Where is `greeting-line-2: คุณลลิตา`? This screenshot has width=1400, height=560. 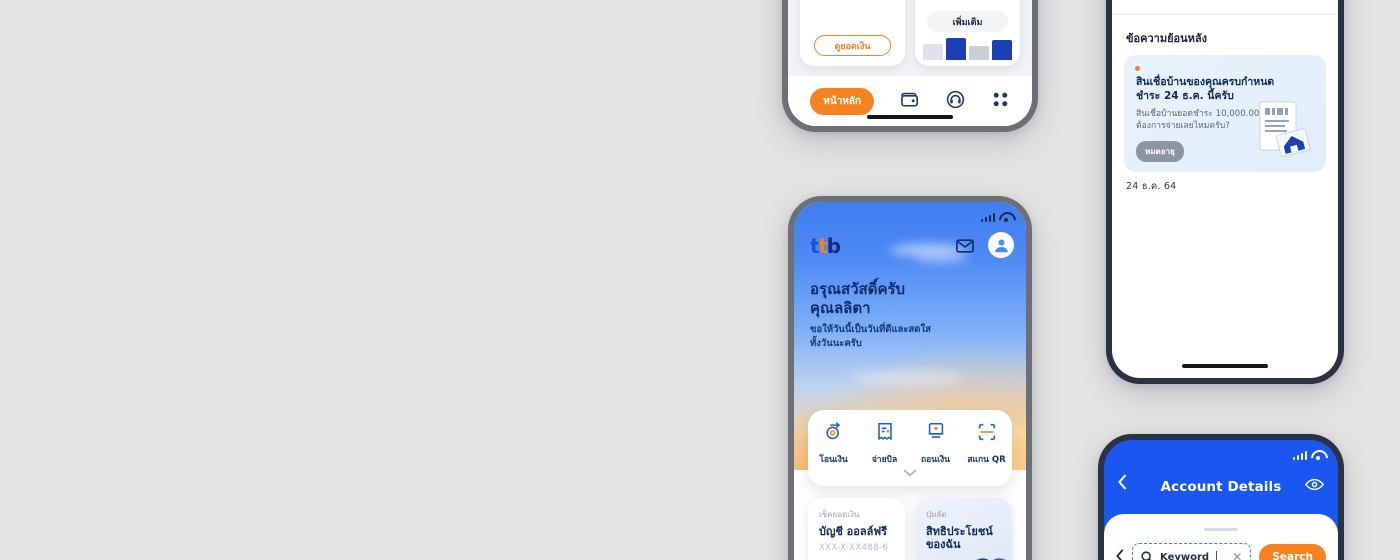 greeting-line-2: คุณลลิตา is located at coordinates (840, 308).